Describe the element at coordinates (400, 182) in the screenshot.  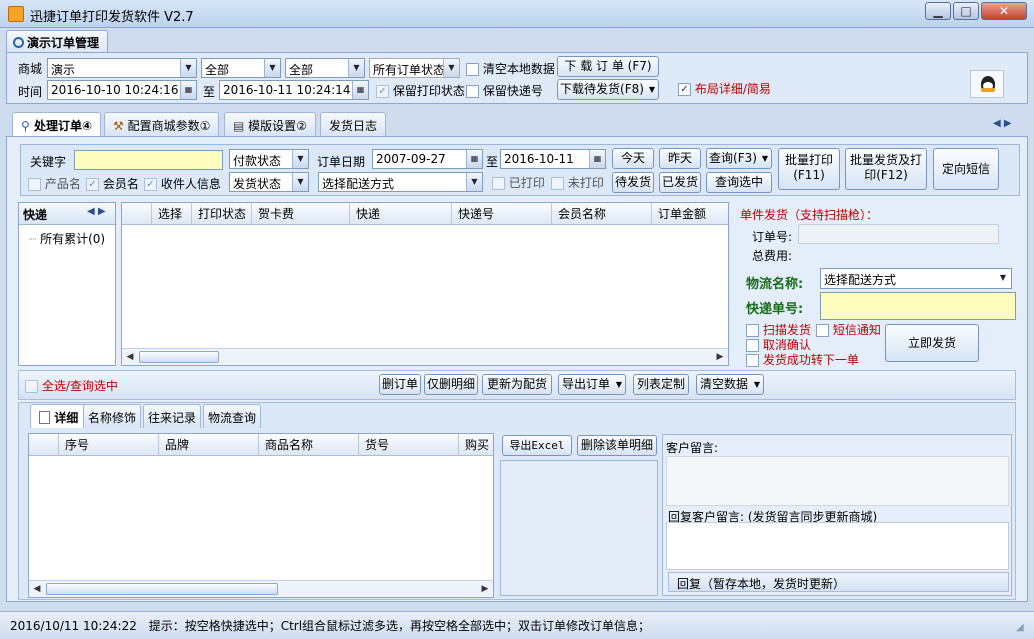
I see `ship-method-select: 选择配送方式 ▼` at that location.